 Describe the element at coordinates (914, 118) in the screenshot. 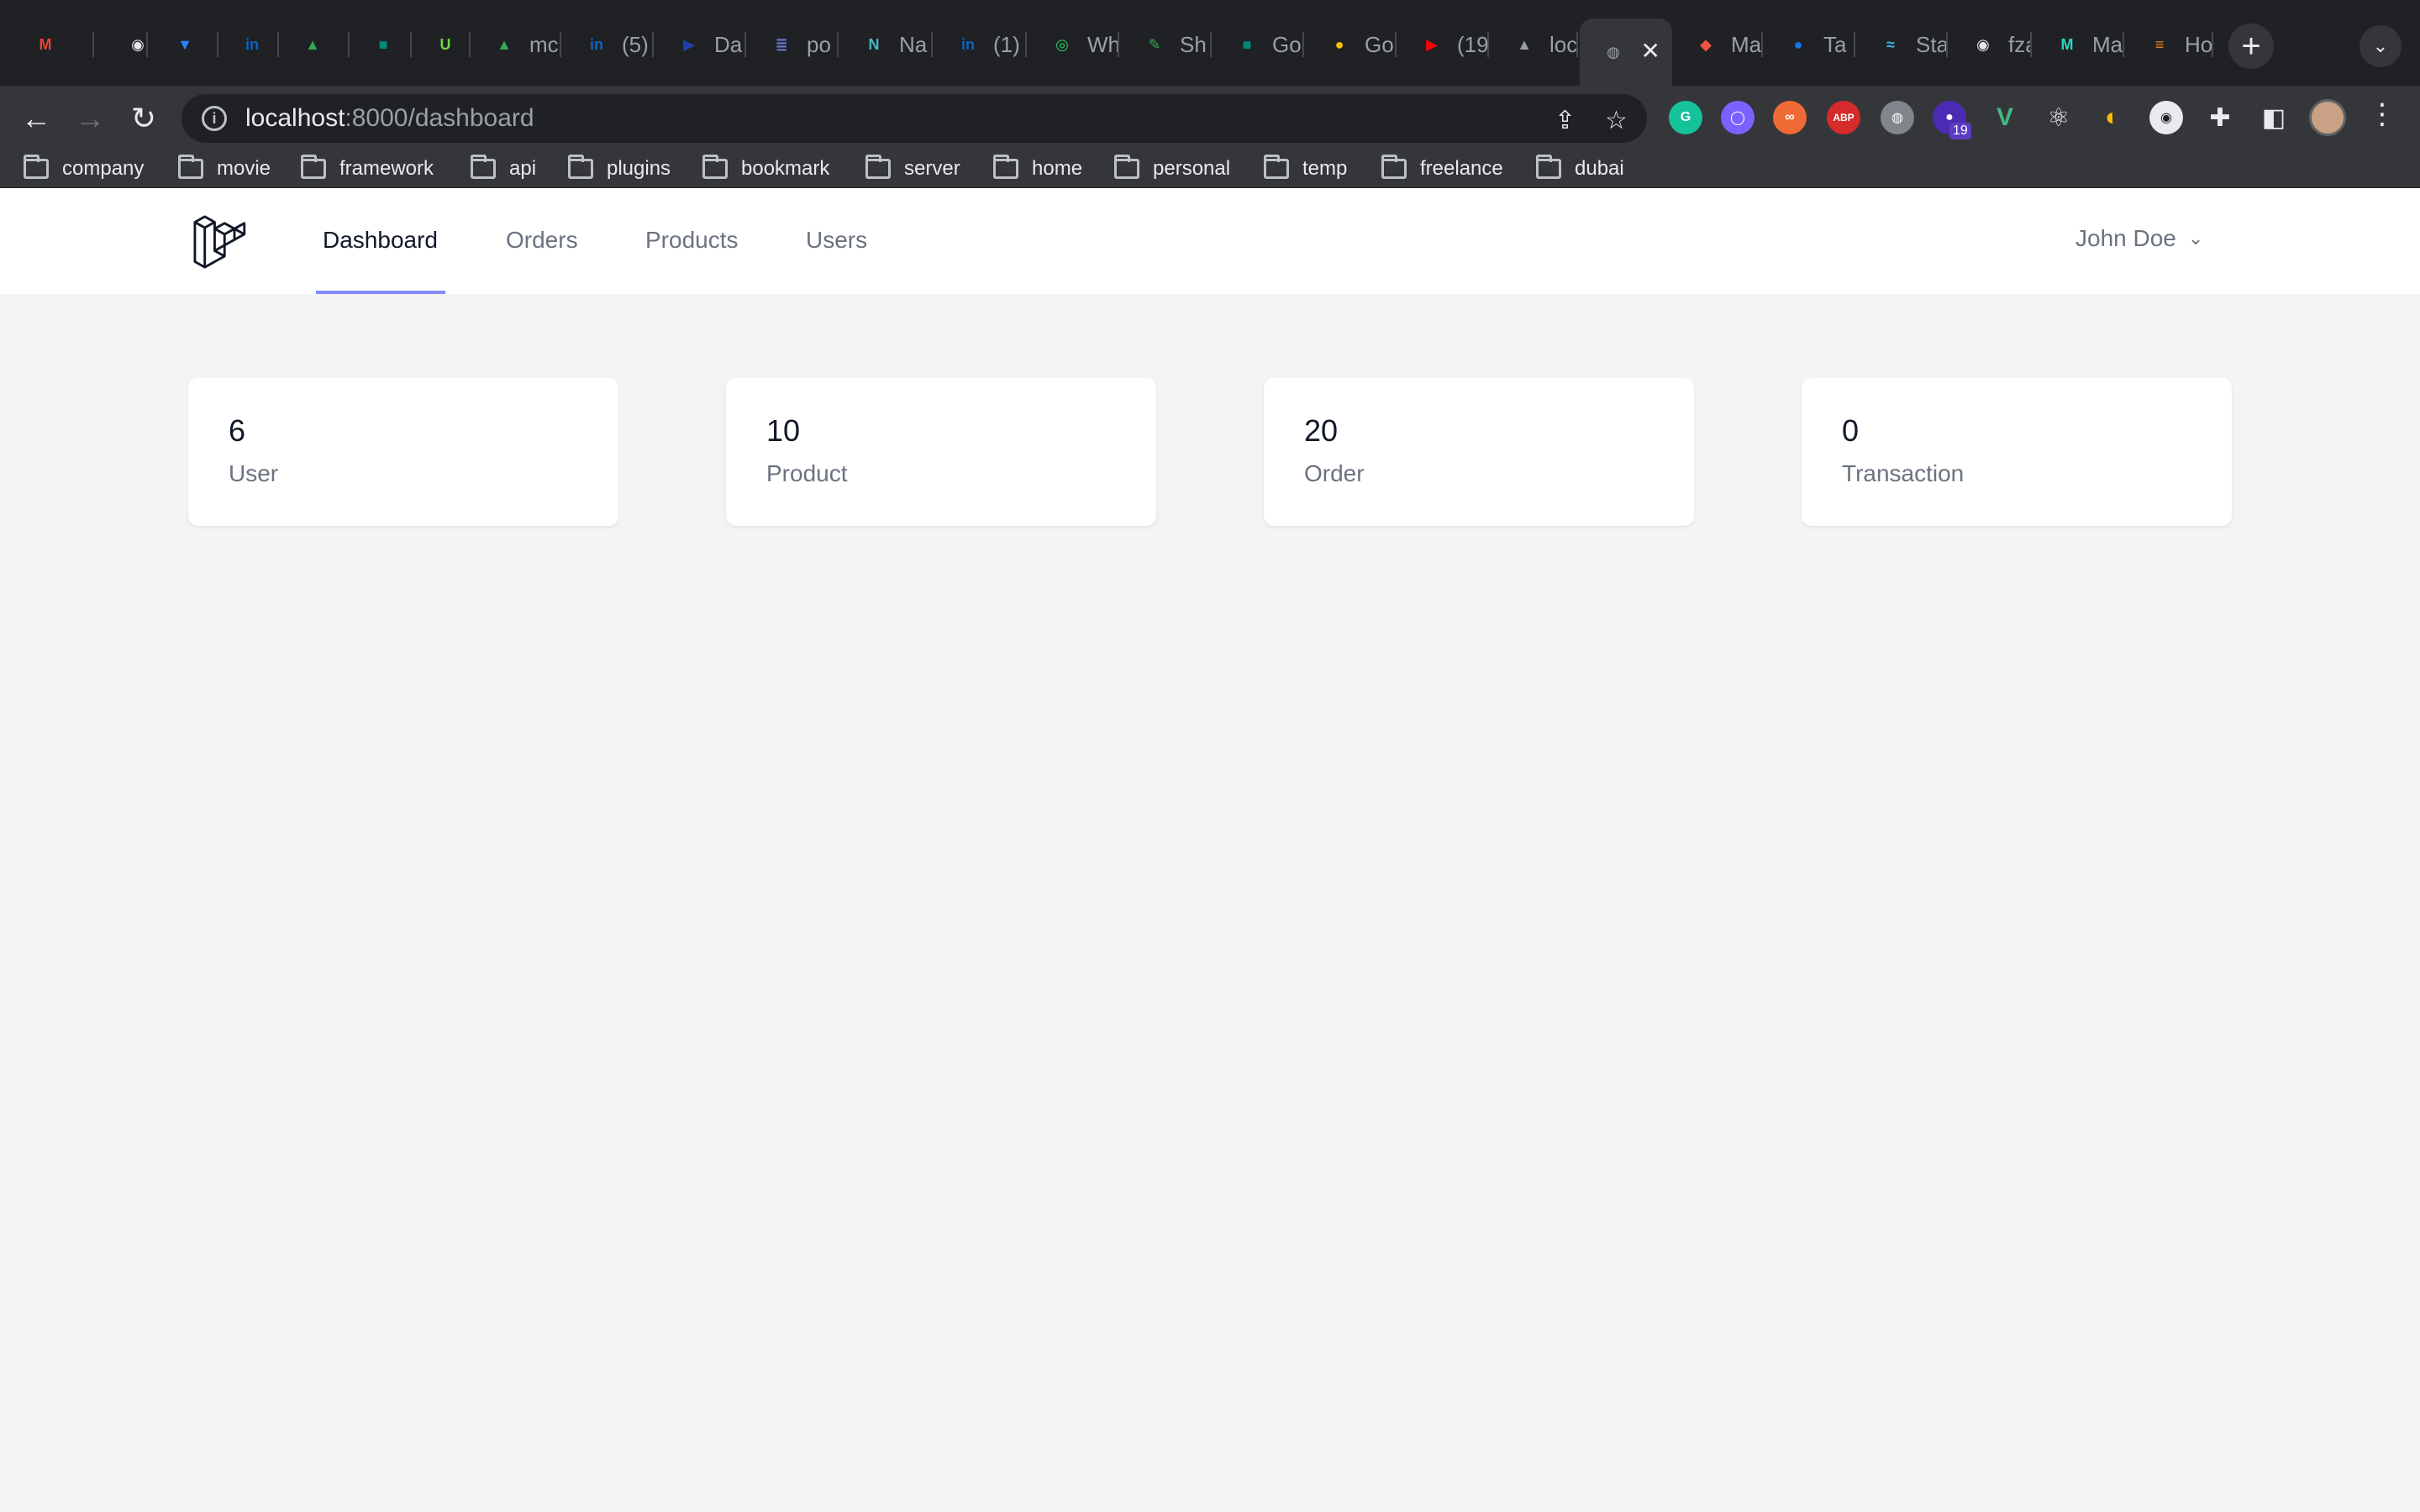

I see `address-bar: i localhost :8000/dashboard ⇪ ☆` at that location.